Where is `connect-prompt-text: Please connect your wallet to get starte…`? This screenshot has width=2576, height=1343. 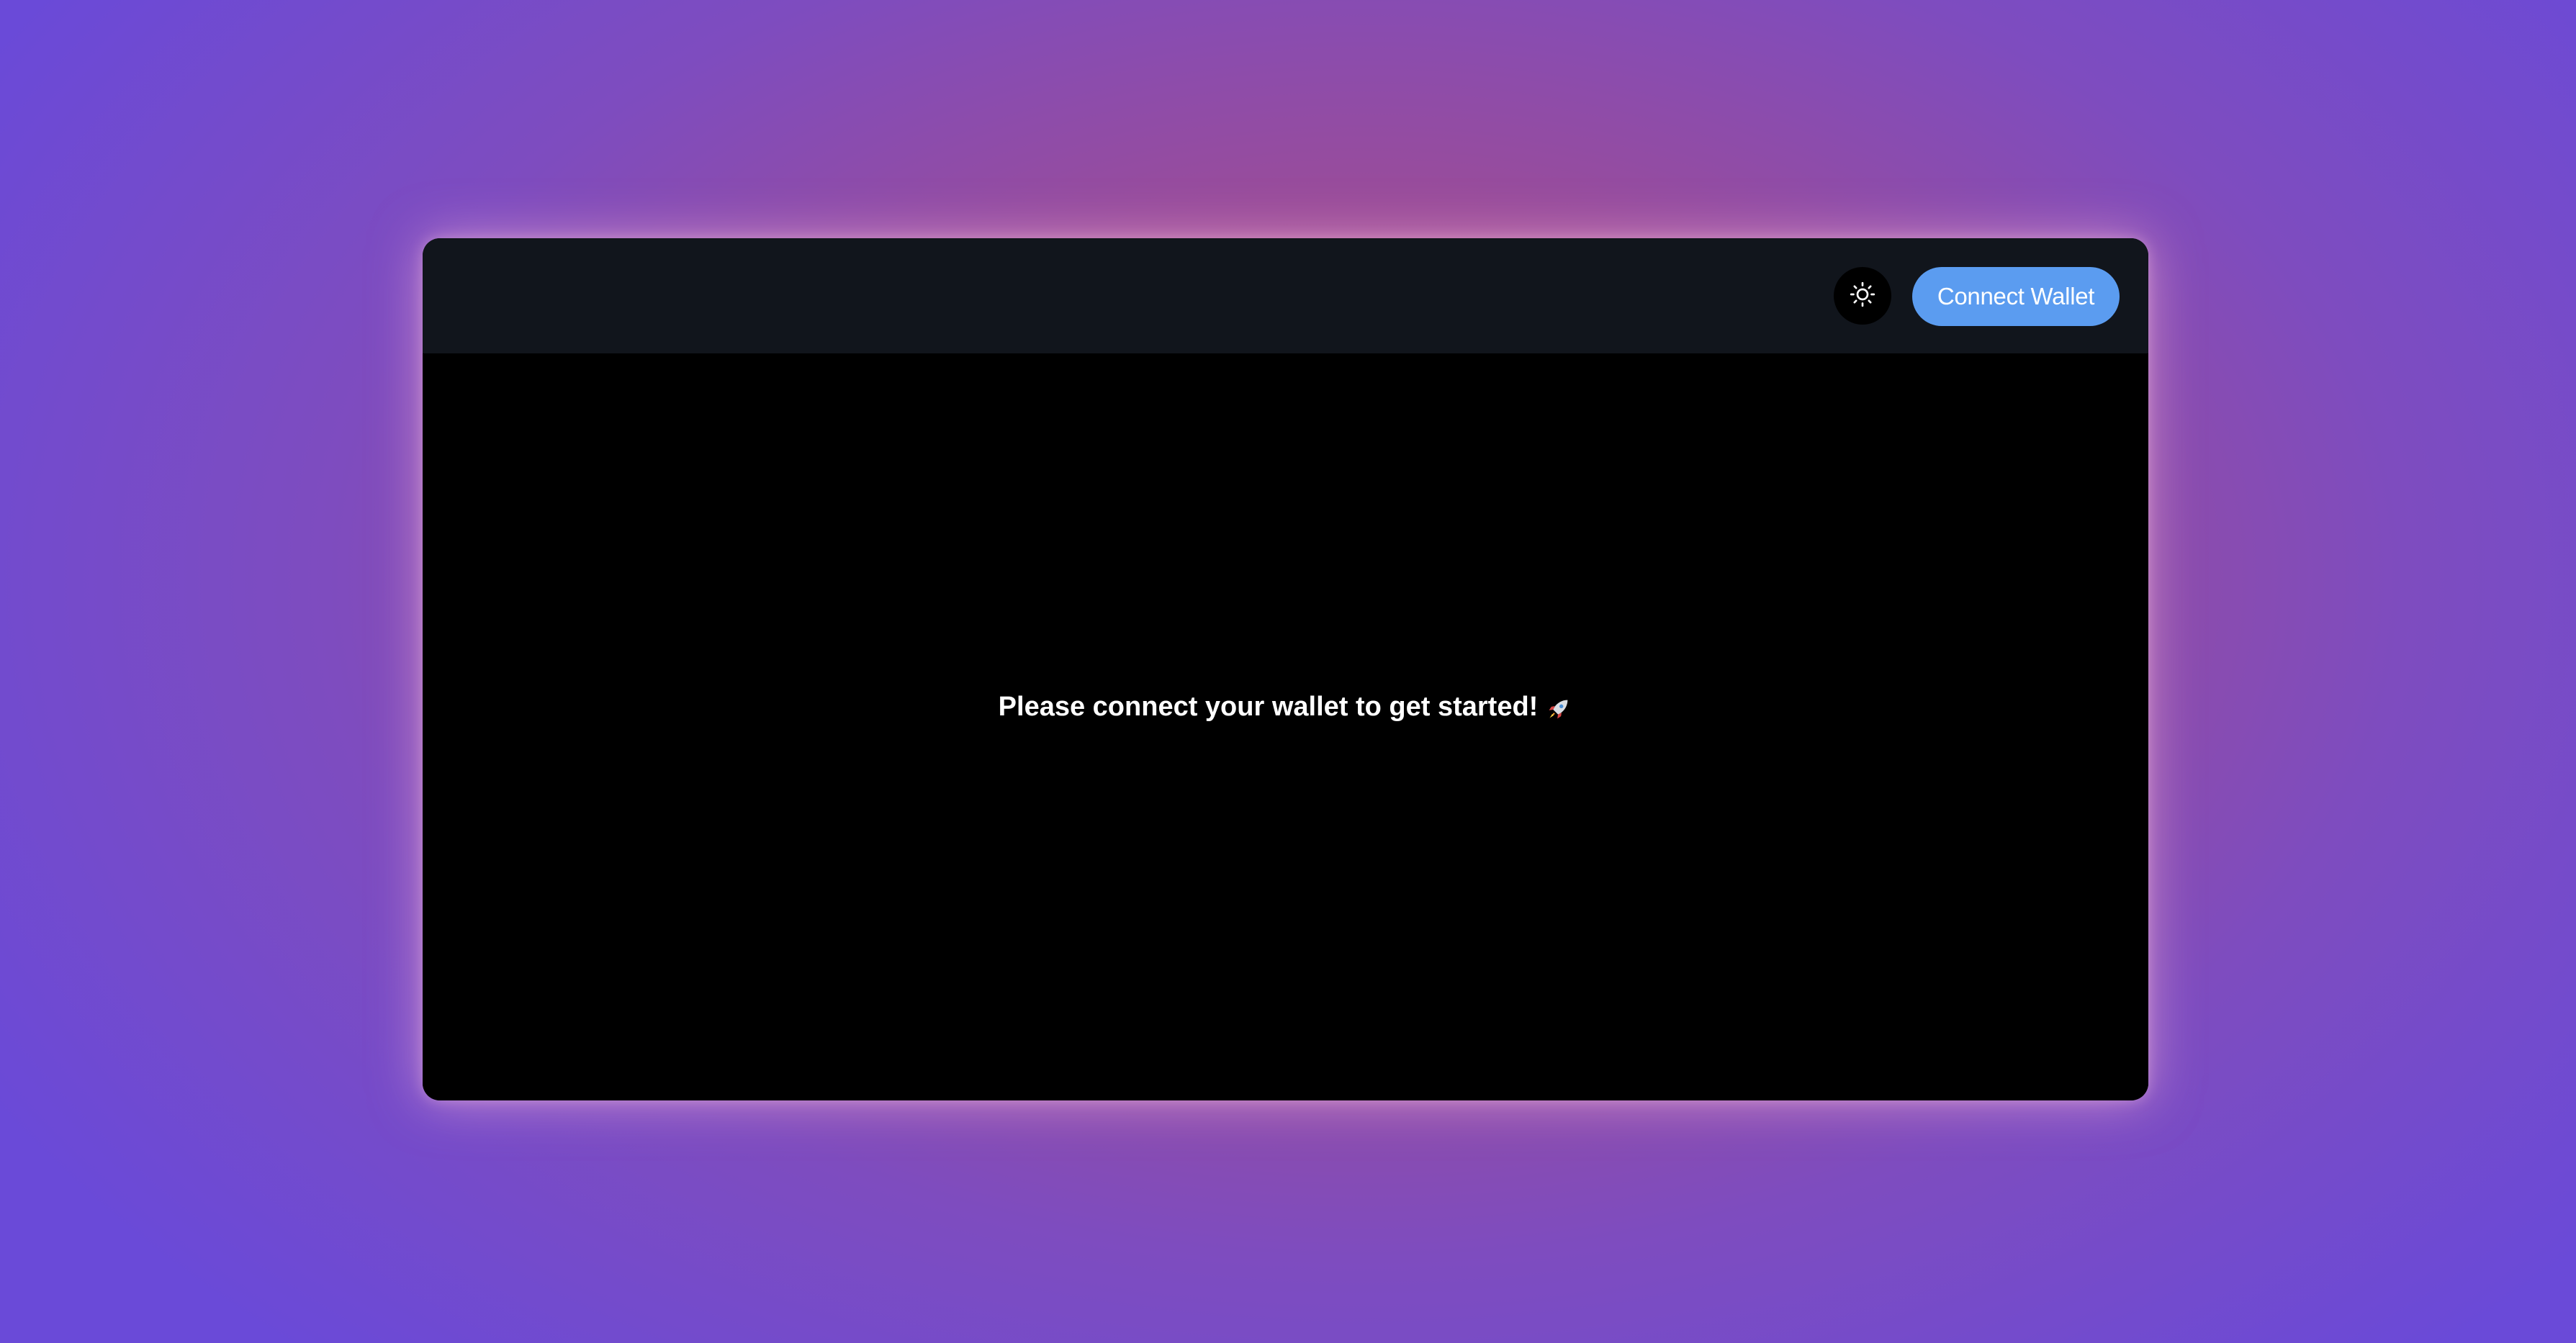
connect-prompt-text: Please connect your wallet to get starte… is located at coordinates (1268, 707).